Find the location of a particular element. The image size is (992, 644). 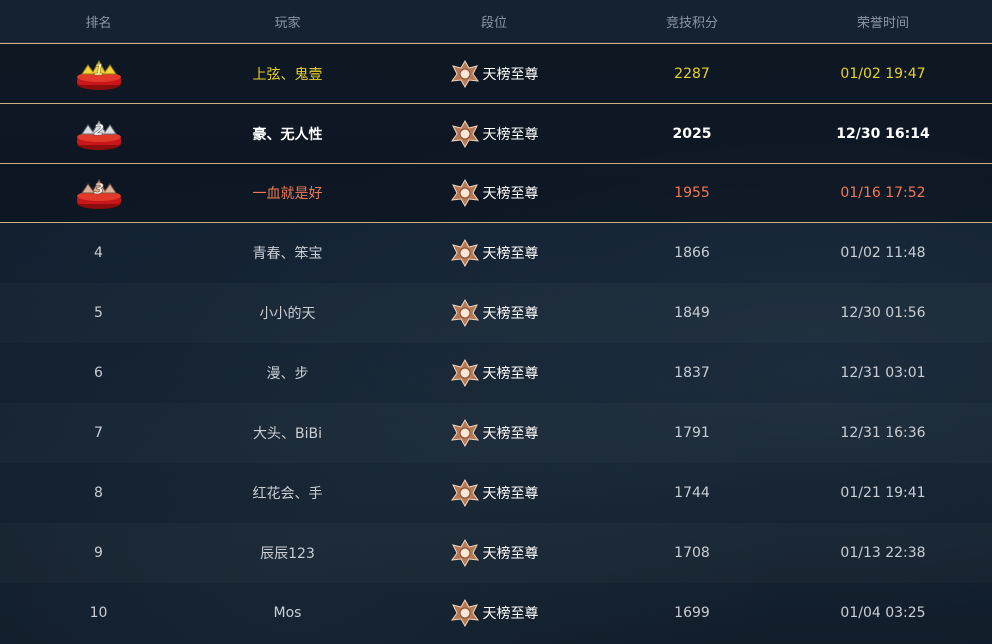

time-cell: 12/30 16:14 is located at coordinates (883, 133).